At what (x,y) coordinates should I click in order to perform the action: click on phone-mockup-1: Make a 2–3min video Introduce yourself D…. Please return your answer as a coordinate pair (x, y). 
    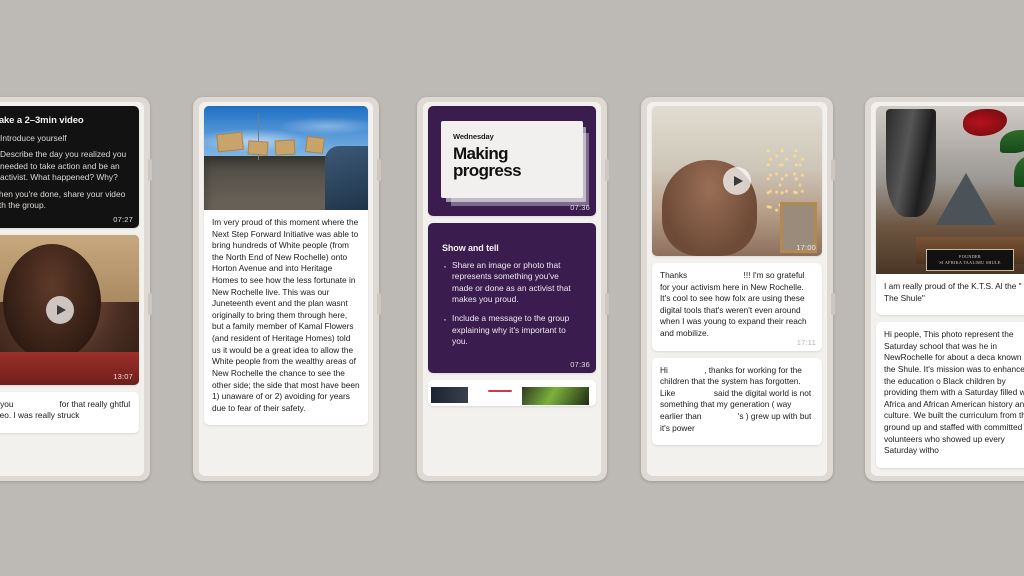
    Looking at the image, I should click on (76, 289).